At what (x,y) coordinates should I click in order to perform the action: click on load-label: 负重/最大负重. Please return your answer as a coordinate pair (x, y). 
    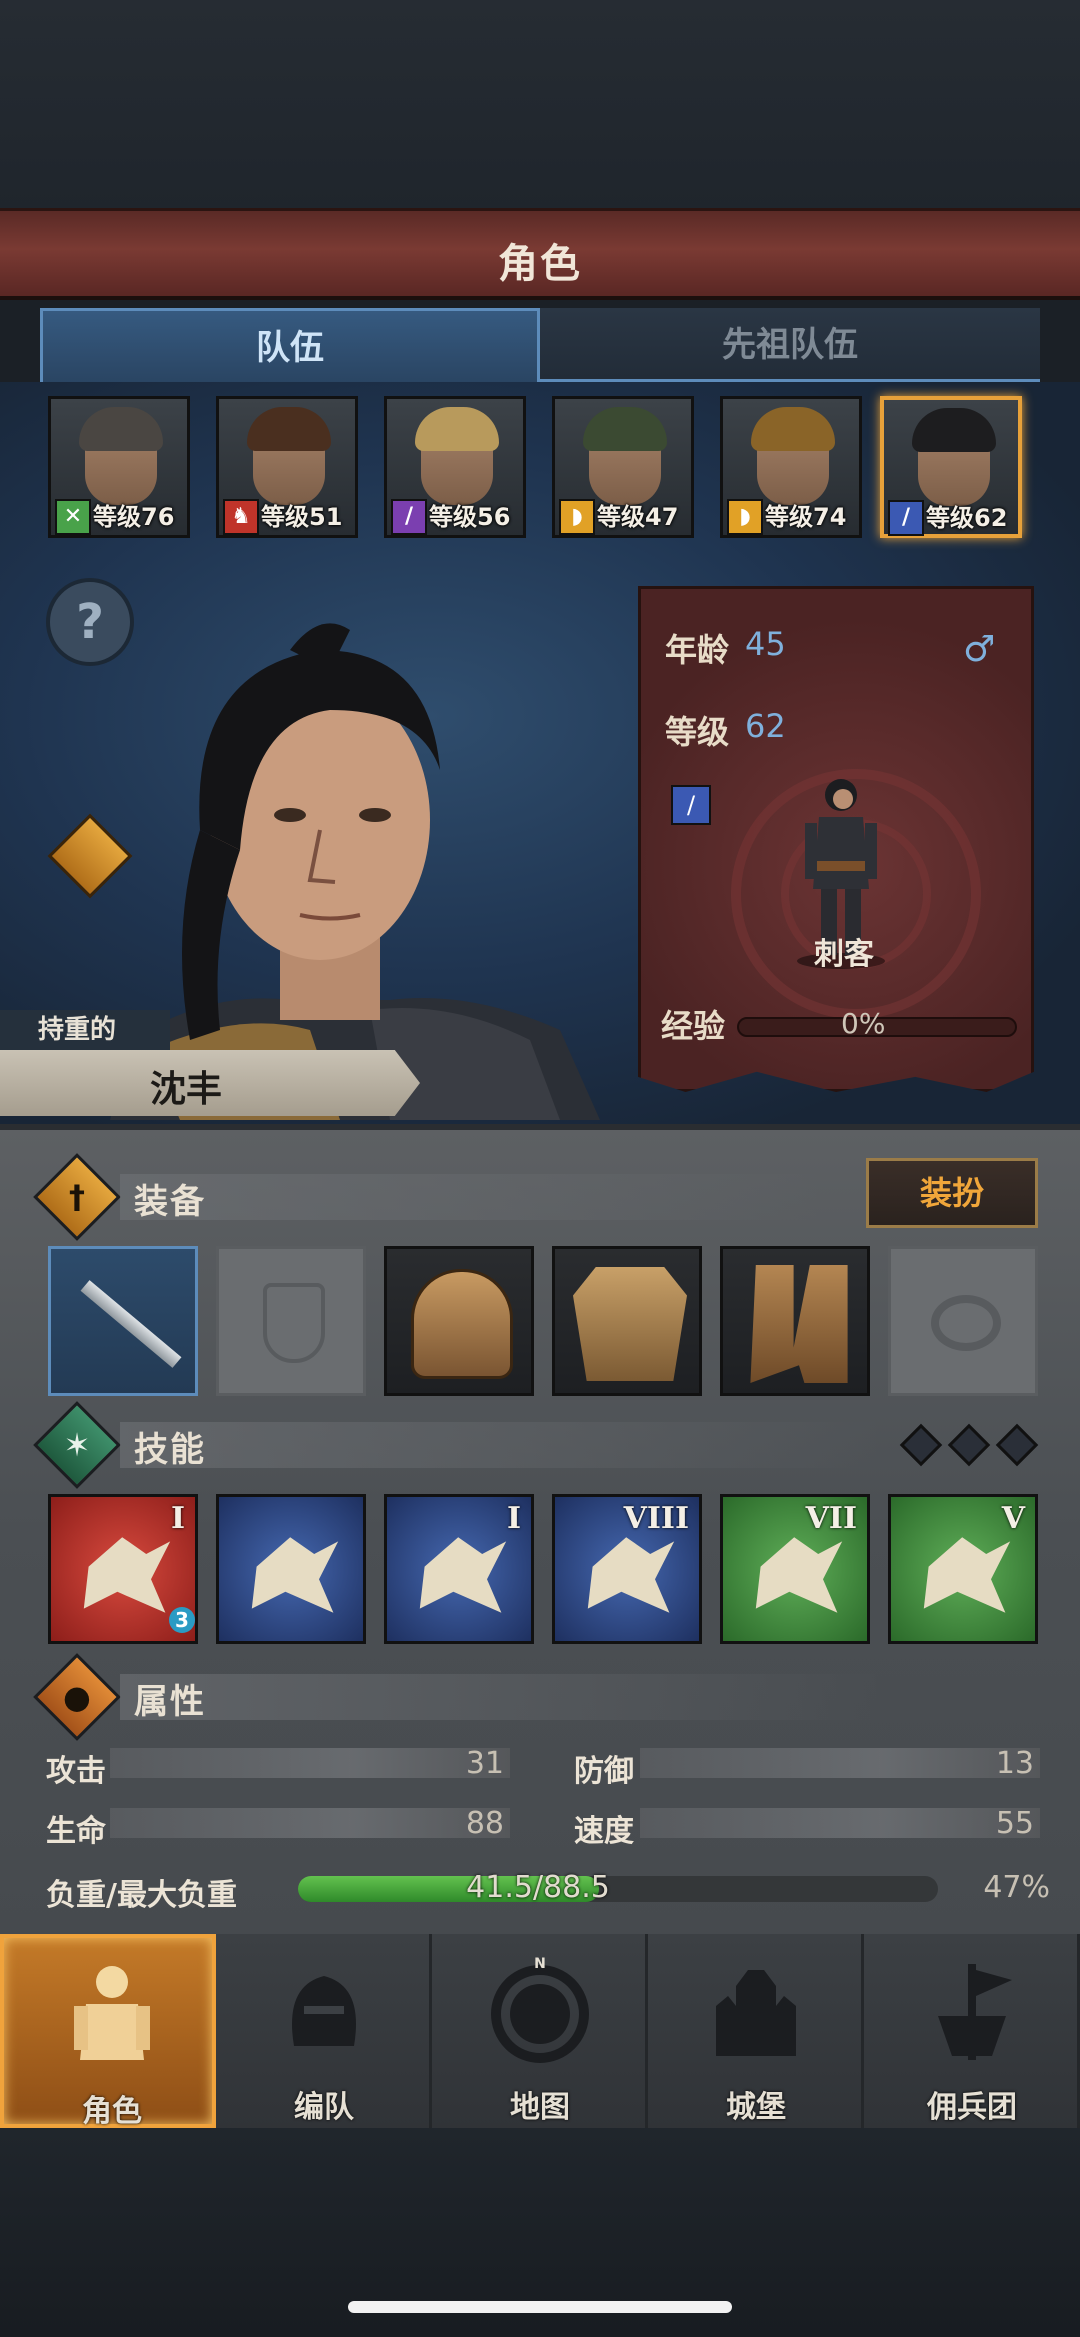
    Looking at the image, I should click on (141, 1895).